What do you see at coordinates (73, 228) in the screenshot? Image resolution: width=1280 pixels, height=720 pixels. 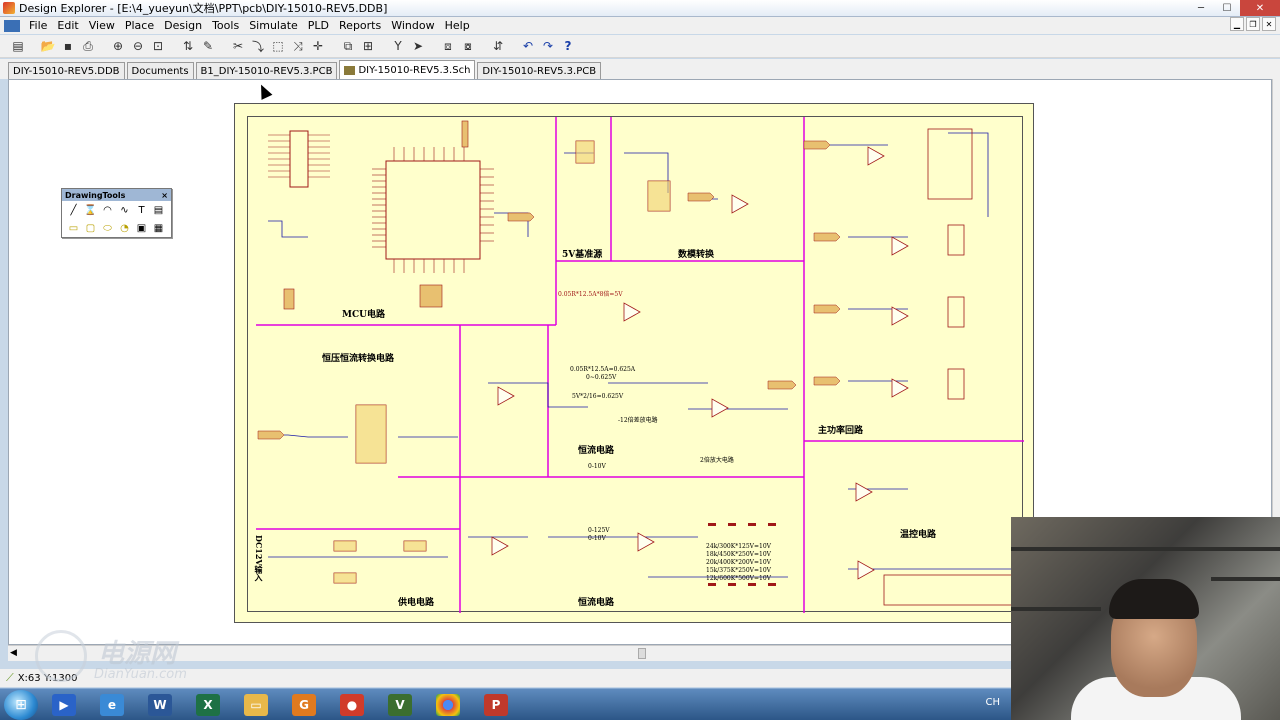 I see `rectangle-tool-icon: ▭` at bounding box center [73, 228].